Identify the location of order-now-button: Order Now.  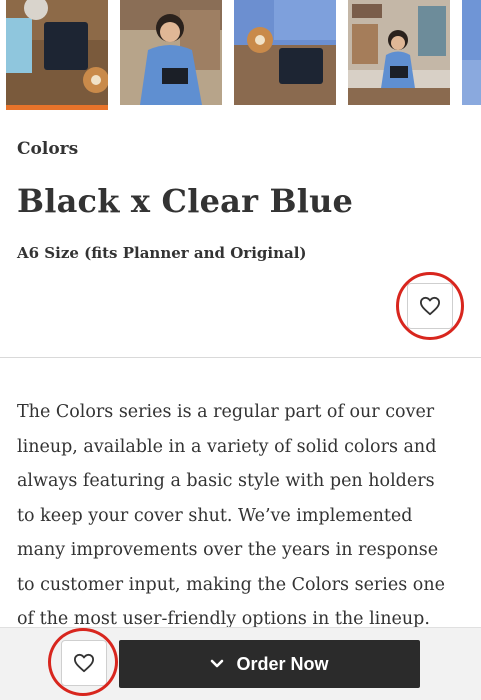
(269, 664).